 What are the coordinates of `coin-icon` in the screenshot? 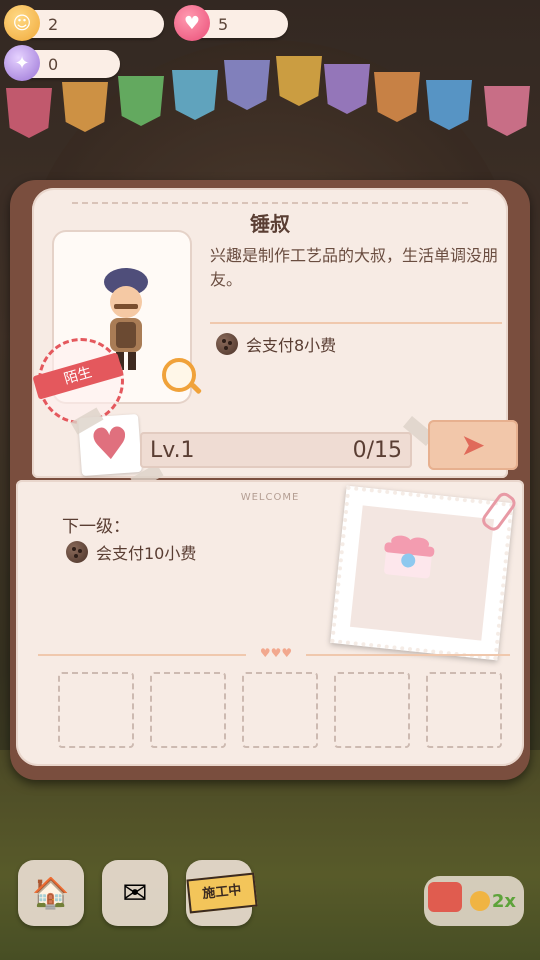 It's located at (479, 901).